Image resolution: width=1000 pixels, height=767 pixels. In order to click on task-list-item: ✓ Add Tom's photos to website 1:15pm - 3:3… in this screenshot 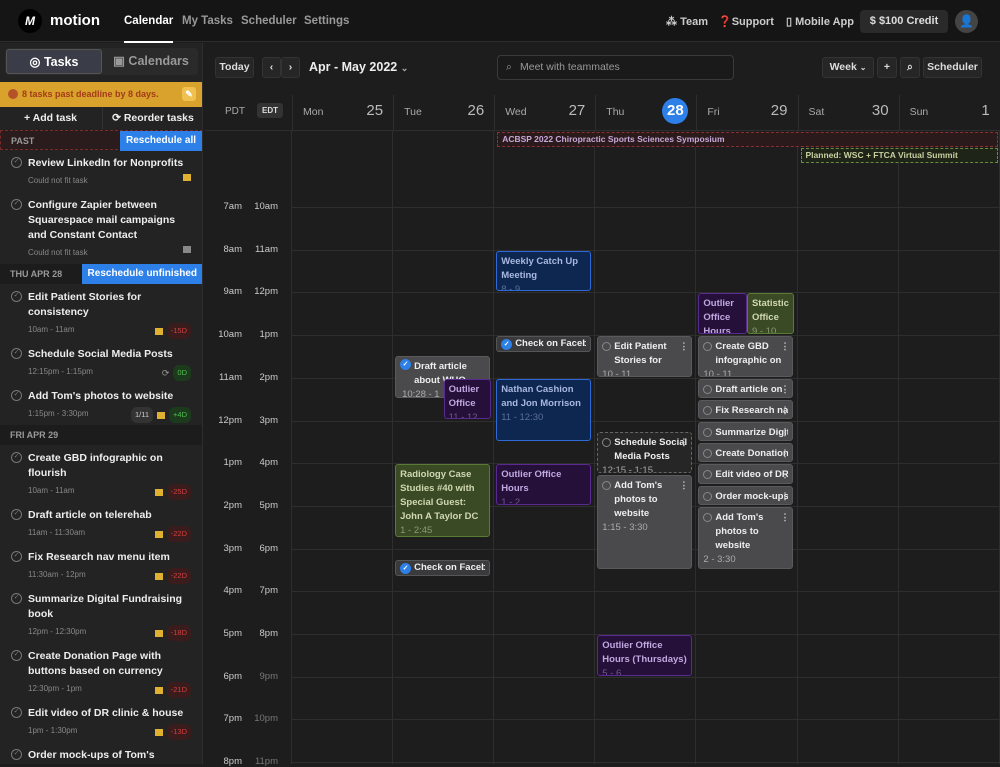, I will do `click(101, 404)`.